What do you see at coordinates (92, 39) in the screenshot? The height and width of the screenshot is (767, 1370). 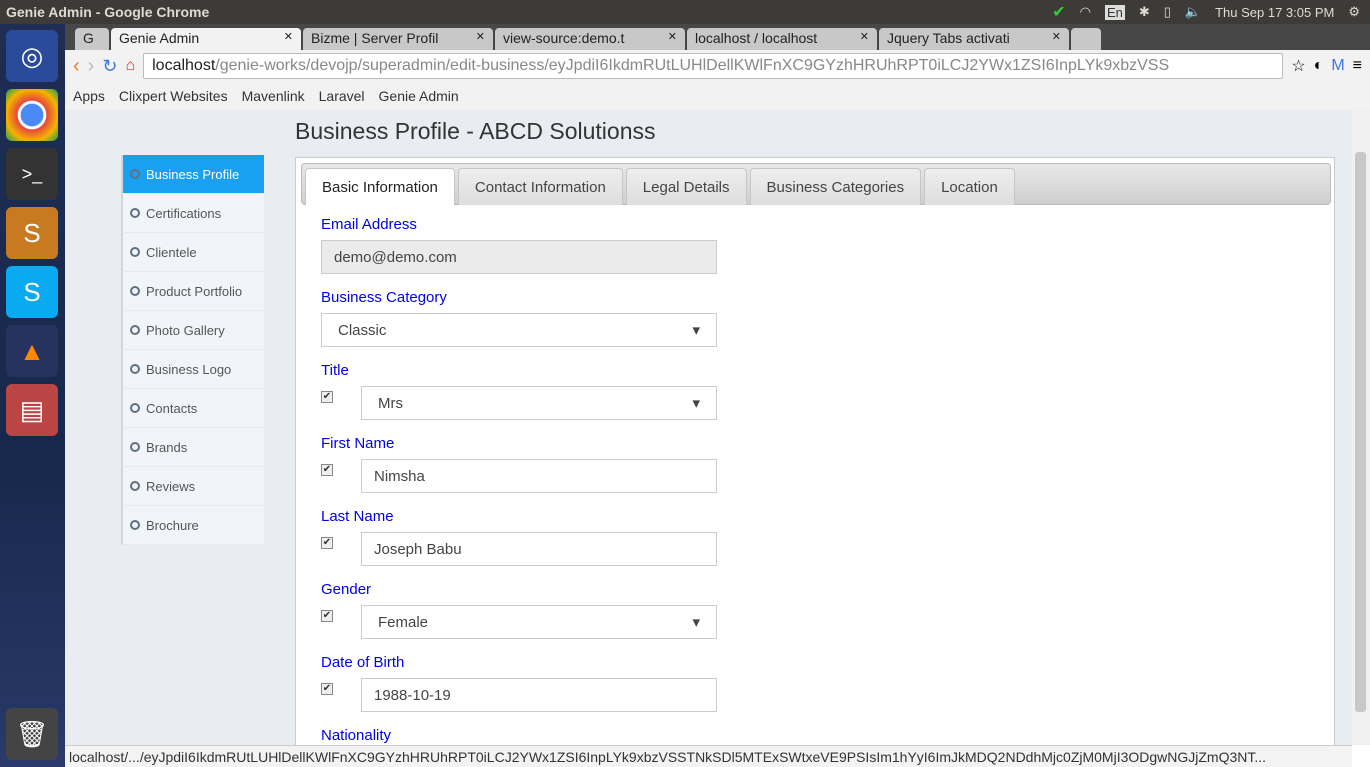 I see `google-tab: G` at bounding box center [92, 39].